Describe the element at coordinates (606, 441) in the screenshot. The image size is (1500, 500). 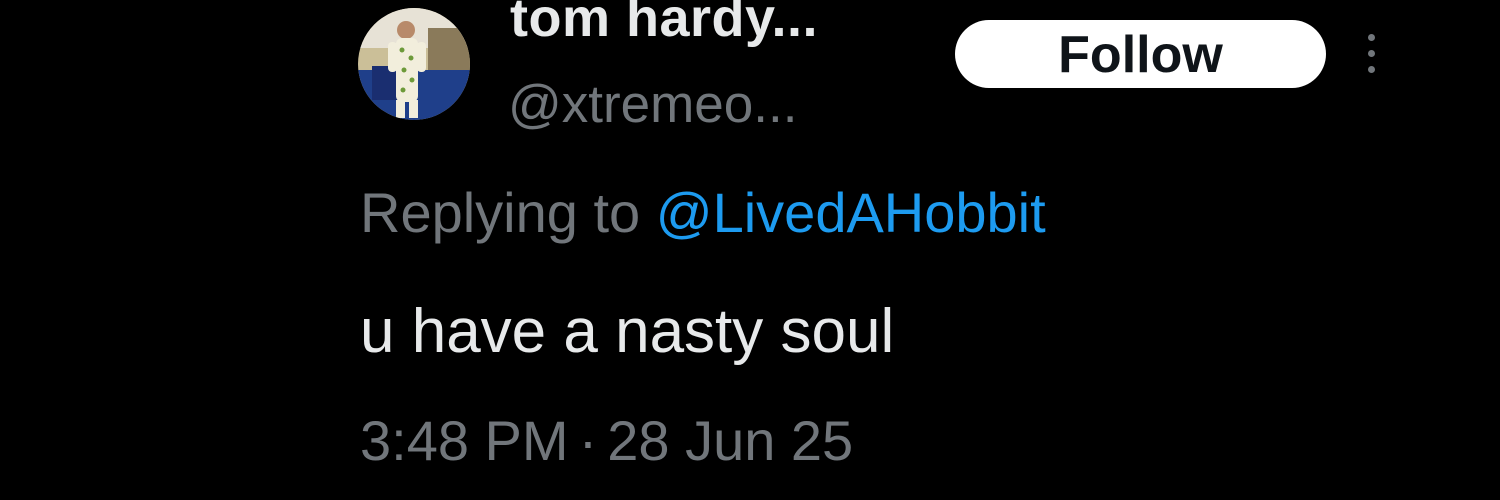
I see `timestamp-row: 3:48 PM · 28 Jun 25` at that location.